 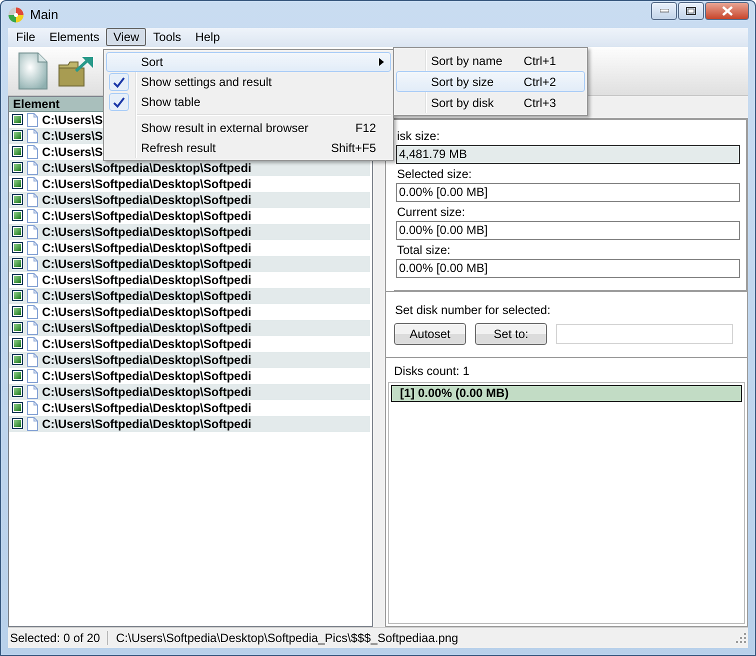 What do you see at coordinates (511, 333) in the screenshot?
I see `action-button: Set to:` at bounding box center [511, 333].